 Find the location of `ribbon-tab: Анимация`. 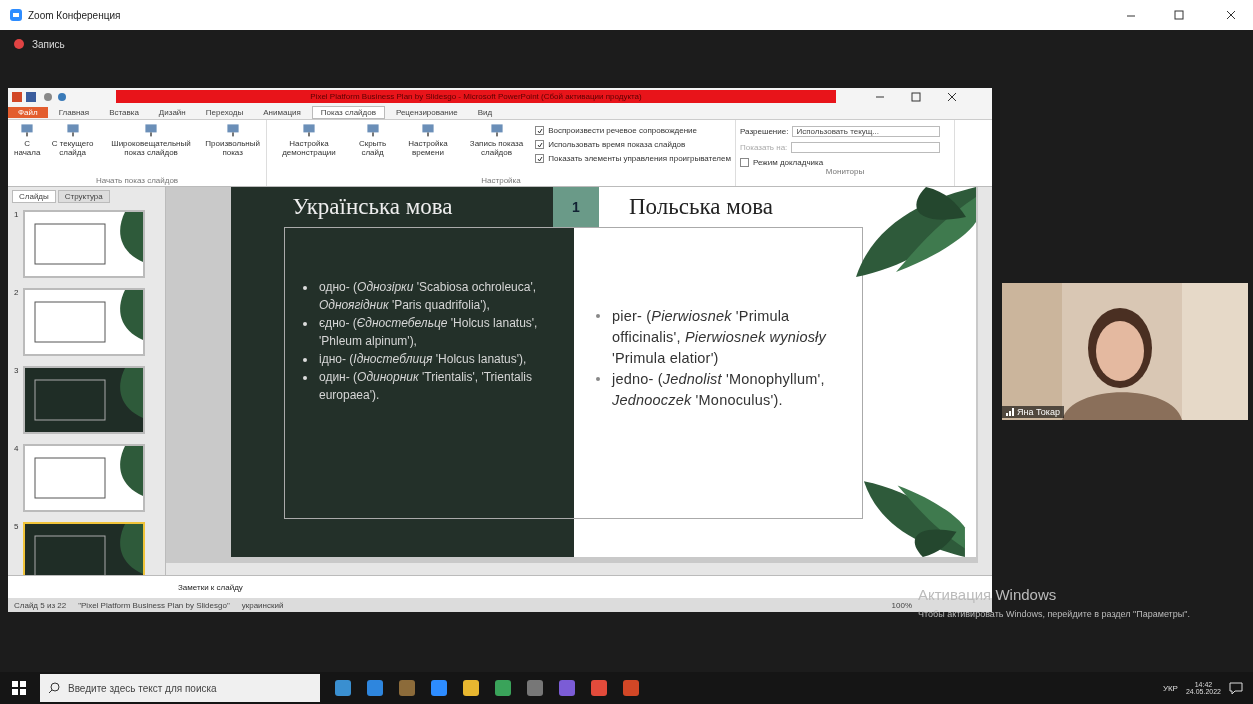

ribbon-tab: Анимация is located at coordinates (282, 112).